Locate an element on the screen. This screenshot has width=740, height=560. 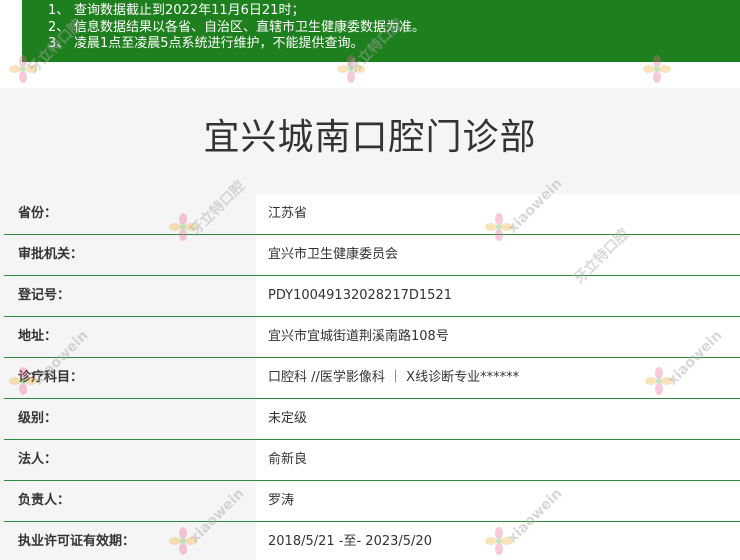
table-row: 审批机关： 宜兴市卫生健康委员会 is located at coordinates (372, 254).